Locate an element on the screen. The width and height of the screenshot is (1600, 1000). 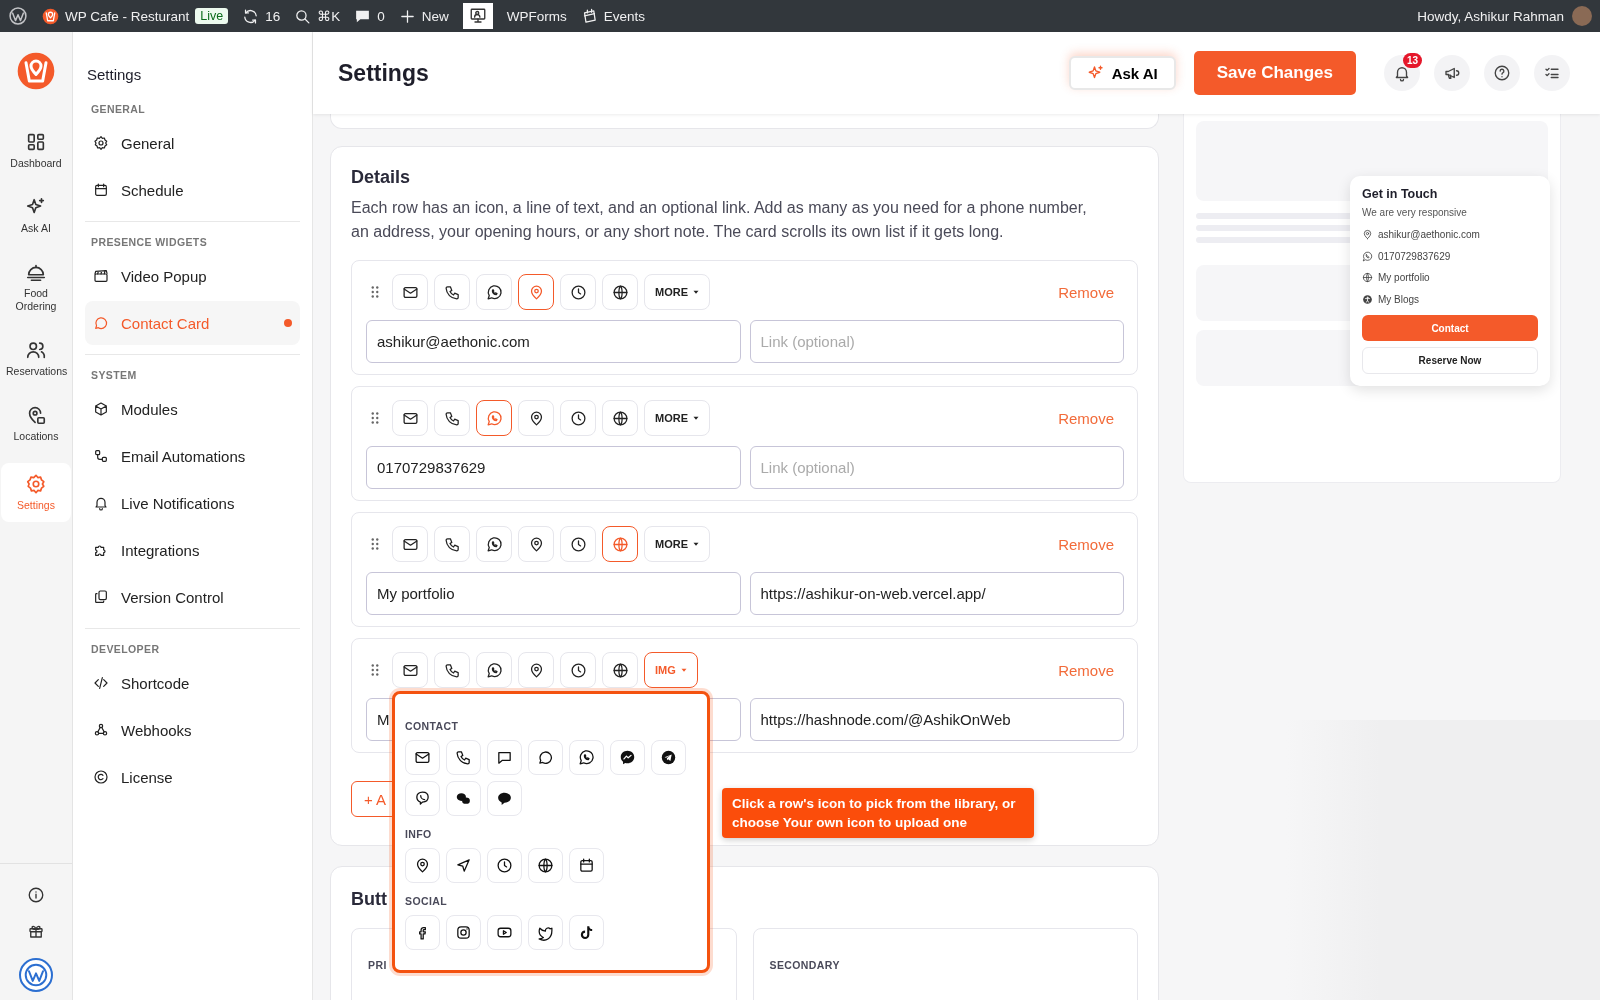
reserve-button: Reserve Now is located at coordinates (1450, 360).